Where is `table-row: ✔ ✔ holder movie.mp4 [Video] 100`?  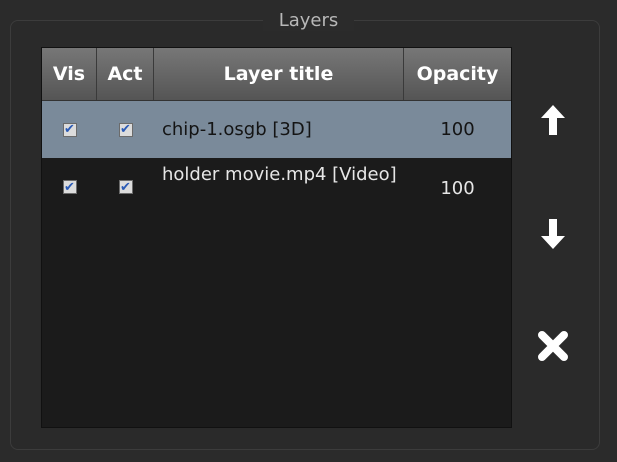 table-row: ✔ ✔ holder movie.mp4 [Video] 100 is located at coordinates (276, 186).